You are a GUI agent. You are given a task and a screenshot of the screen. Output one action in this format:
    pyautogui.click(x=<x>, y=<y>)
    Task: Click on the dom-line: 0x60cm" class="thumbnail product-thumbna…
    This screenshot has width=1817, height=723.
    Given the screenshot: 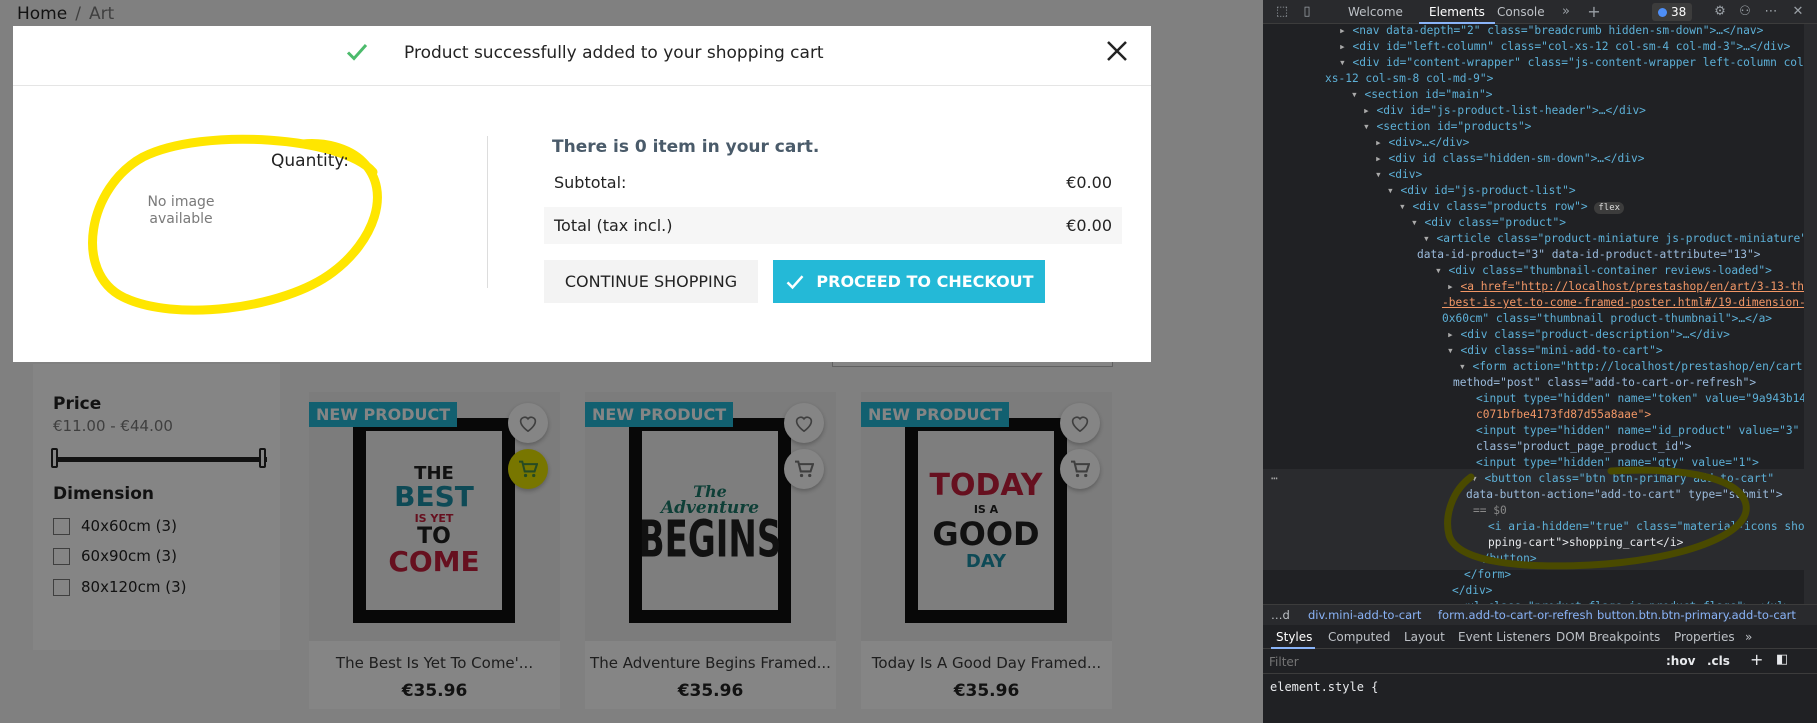 What is the action you would take?
    pyautogui.click(x=1607, y=318)
    